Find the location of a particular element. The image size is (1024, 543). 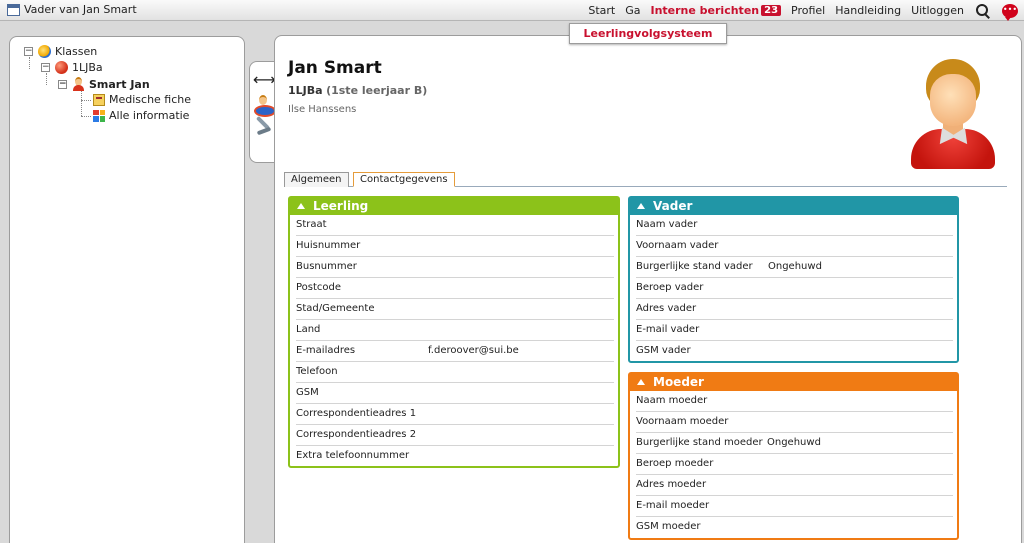

field-row: GSM vader is located at coordinates (794, 351).